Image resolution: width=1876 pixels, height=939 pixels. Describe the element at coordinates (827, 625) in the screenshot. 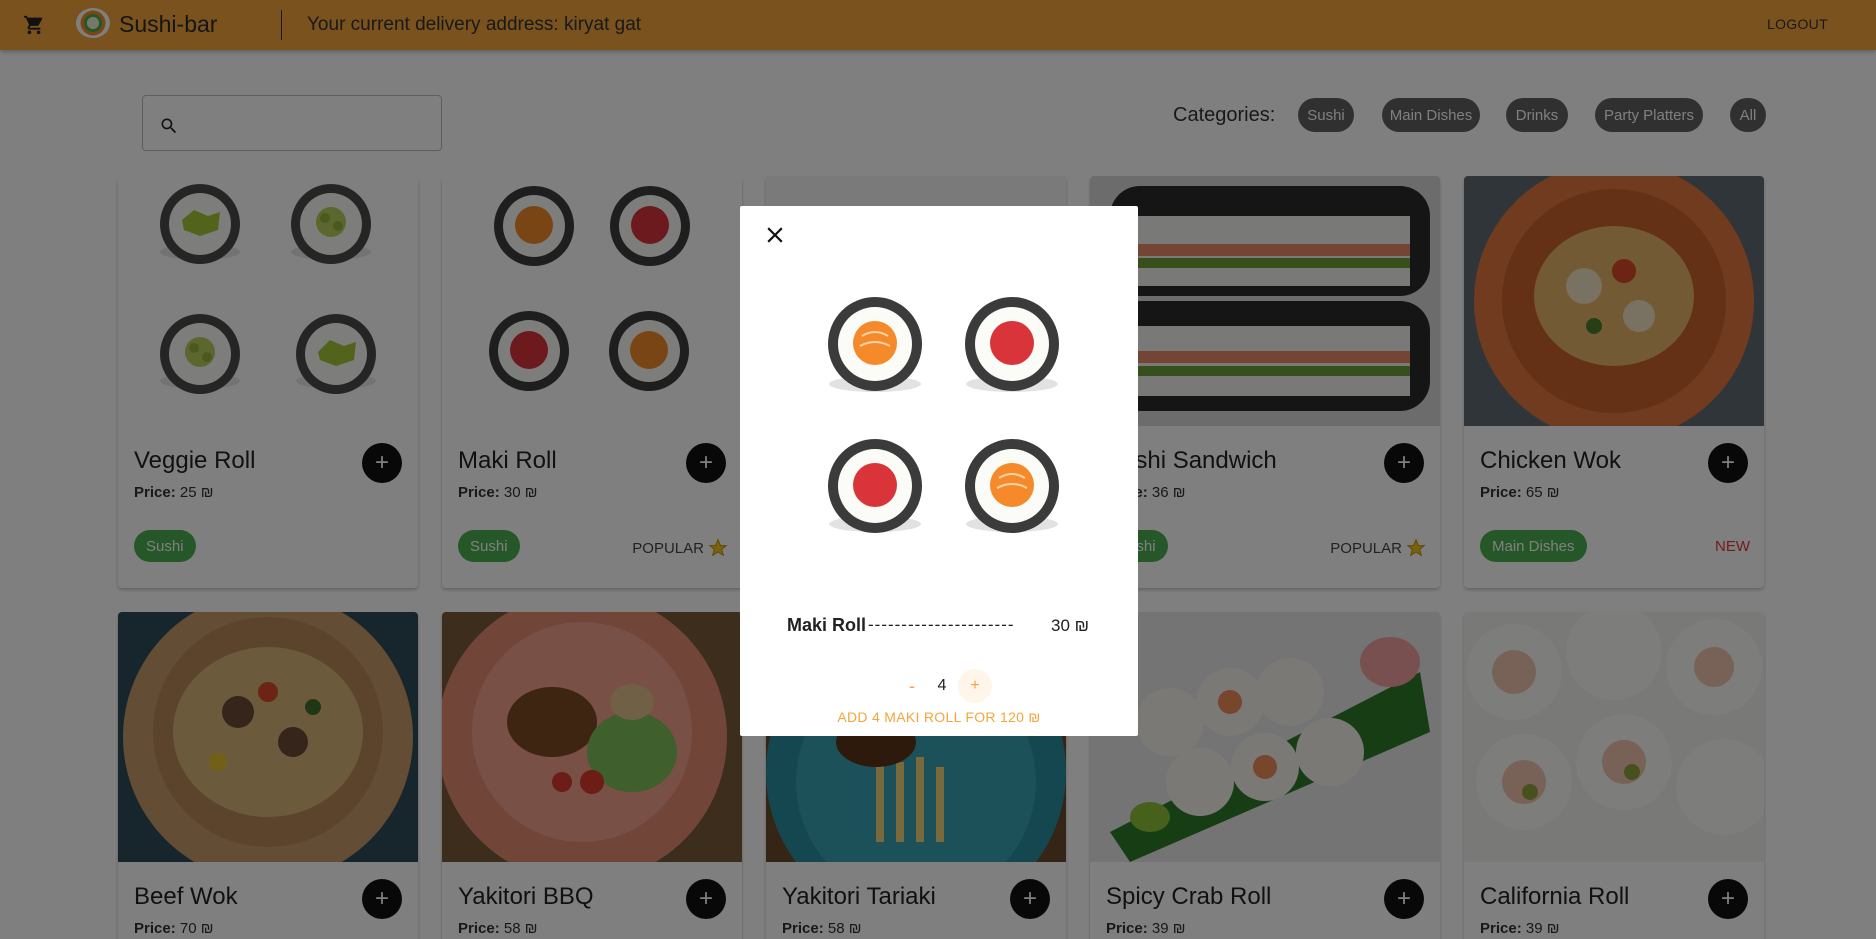

I see `dialog-item-name: Maki Roll` at that location.